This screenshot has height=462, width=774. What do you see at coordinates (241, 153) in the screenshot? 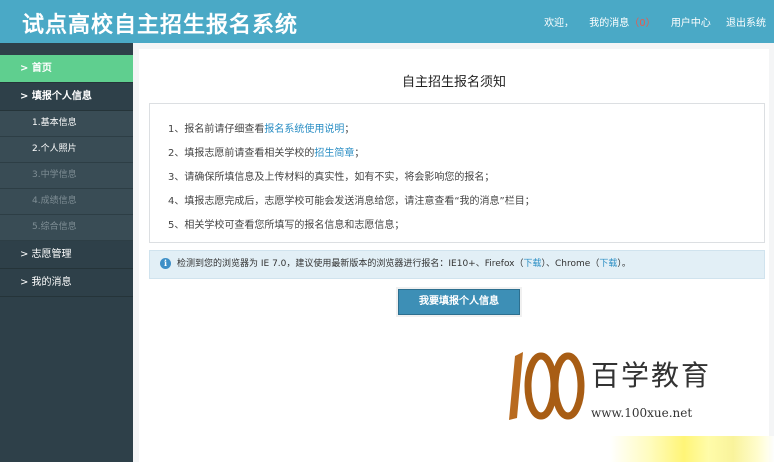
I see `notice-line-2-text: 2、填报志愿前请查看相关学校的` at bounding box center [241, 153].